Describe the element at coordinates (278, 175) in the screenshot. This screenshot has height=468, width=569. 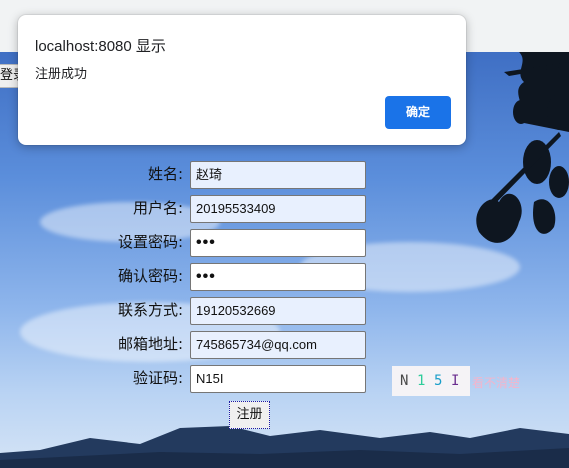
I see `name-input: 赵琦` at that location.